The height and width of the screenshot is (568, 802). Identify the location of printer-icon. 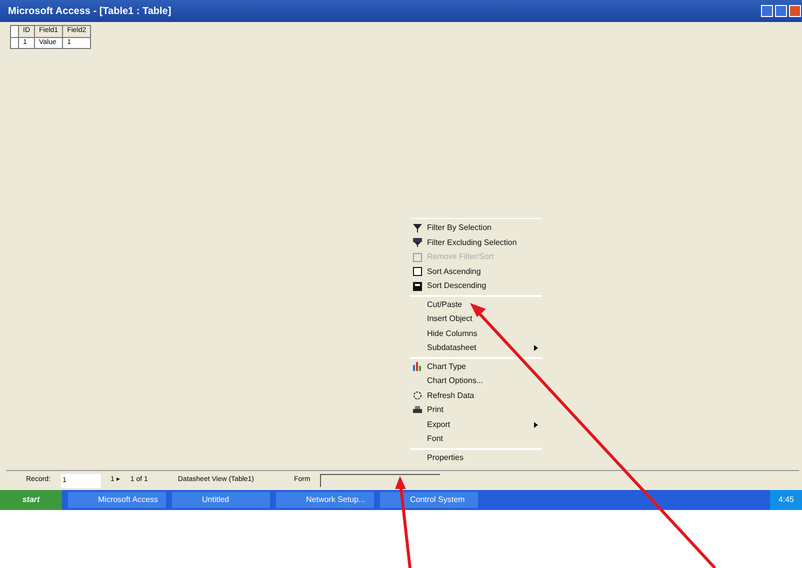
(417, 410).